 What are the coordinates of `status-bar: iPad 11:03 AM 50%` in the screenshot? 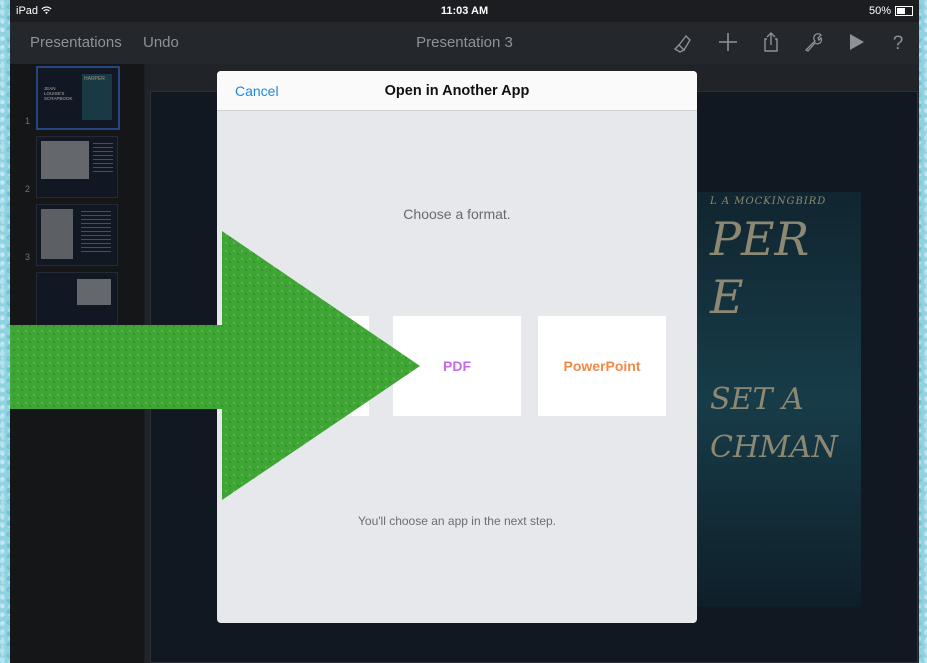 It's located at (464, 11).